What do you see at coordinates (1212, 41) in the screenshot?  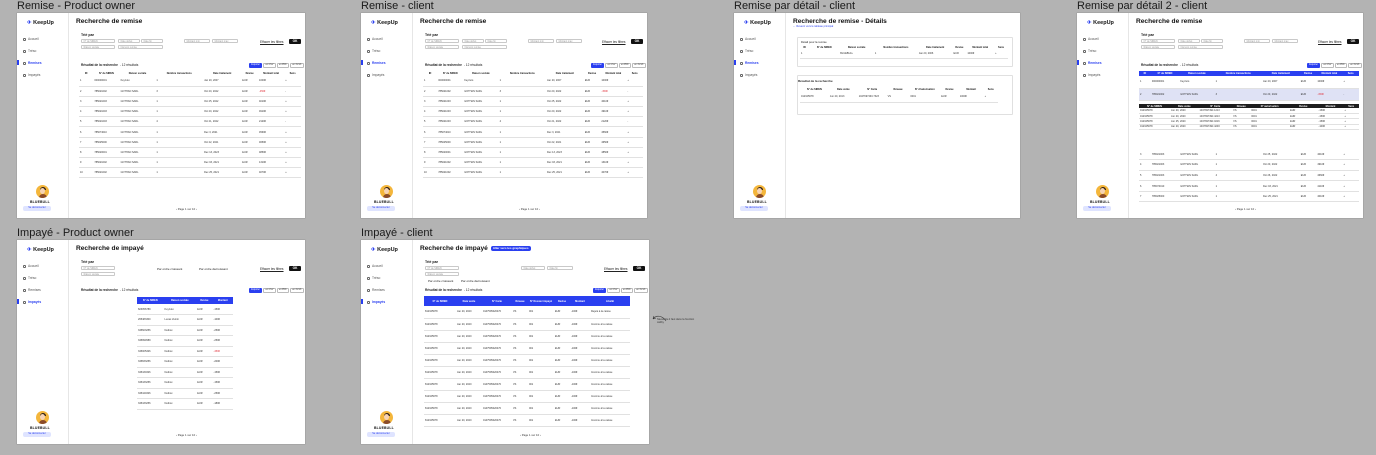 I see `date-end-input: Date fin` at bounding box center [1212, 41].